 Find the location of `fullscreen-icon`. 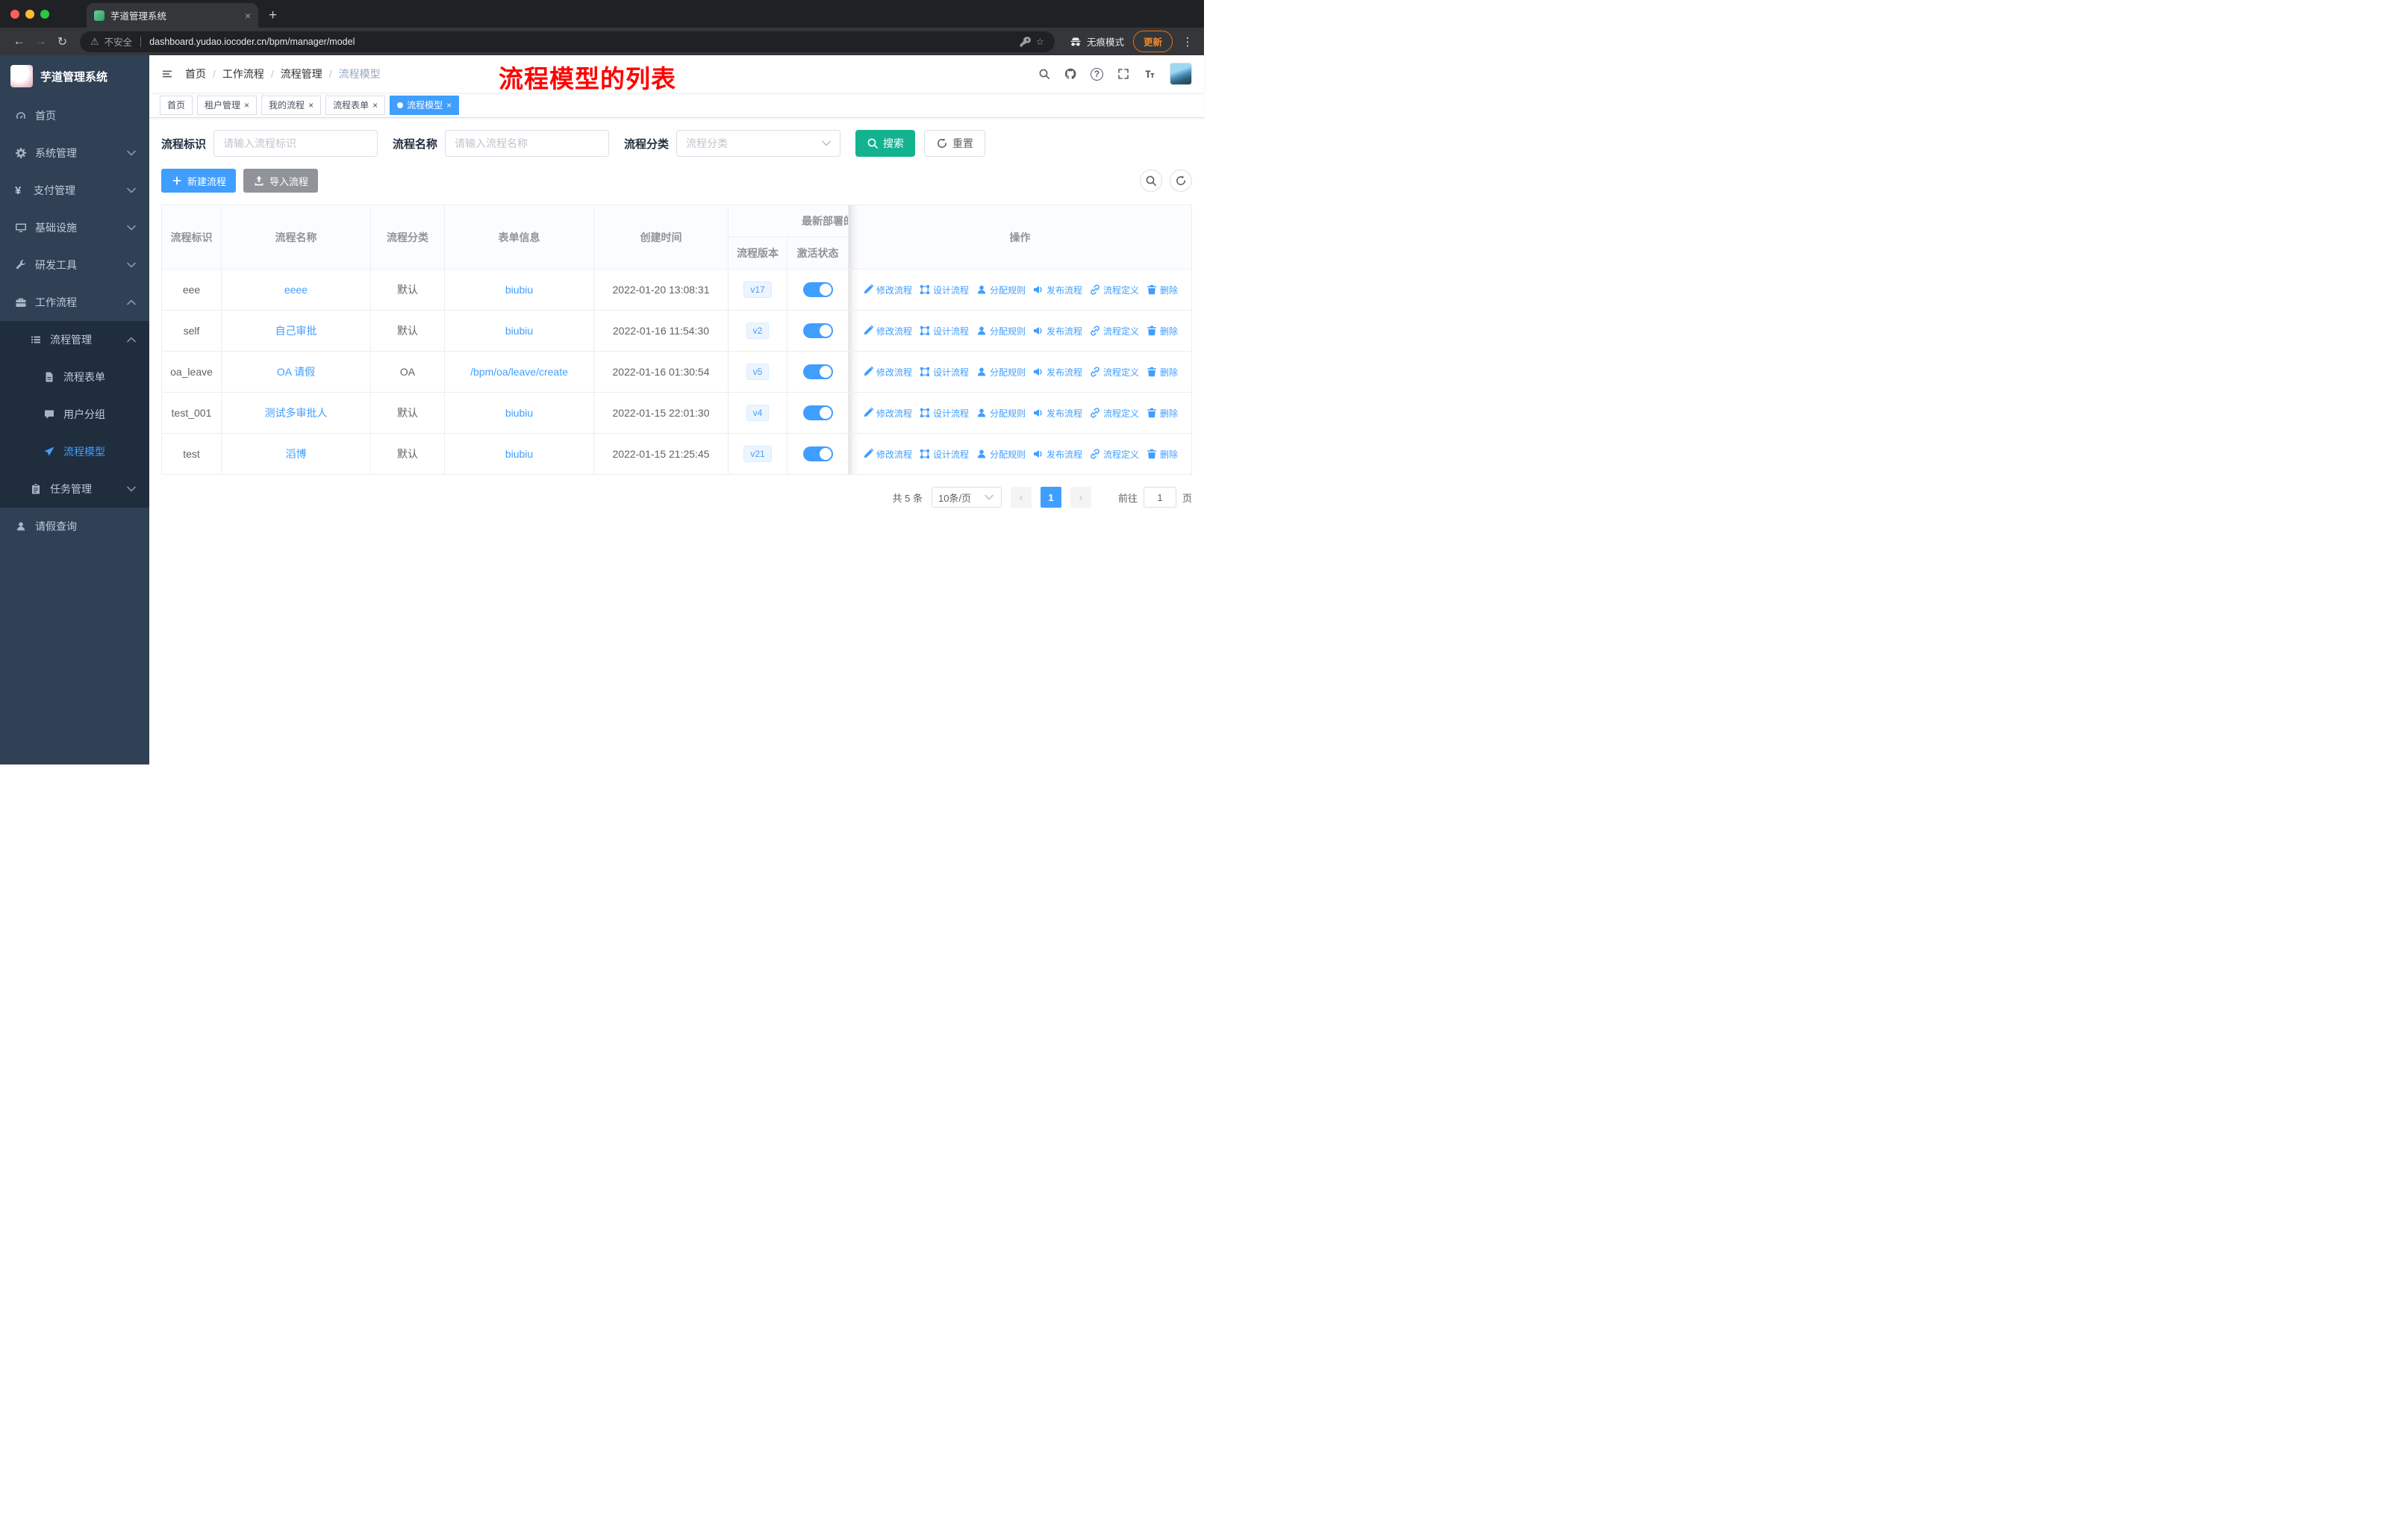

fullscreen-icon is located at coordinates (1123, 74).